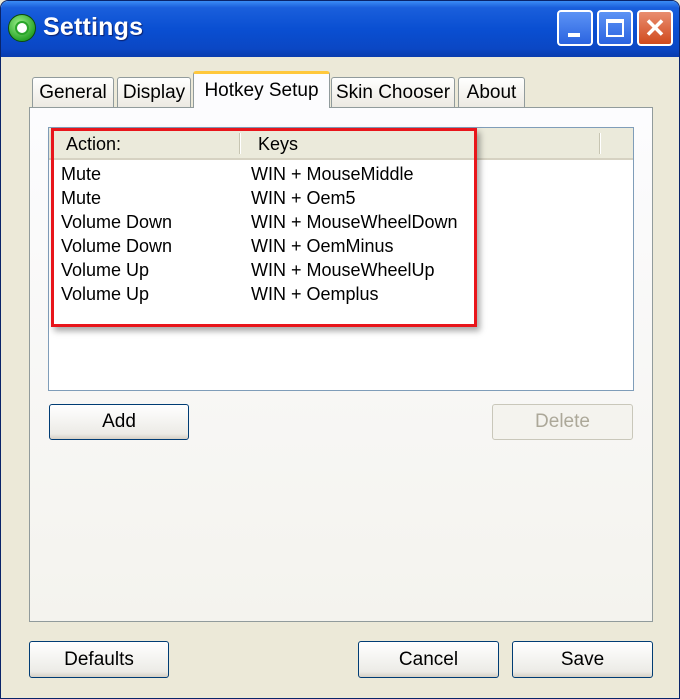  What do you see at coordinates (119, 422) in the screenshot?
I see `add-button: Add` at bounding box center [119, 422].